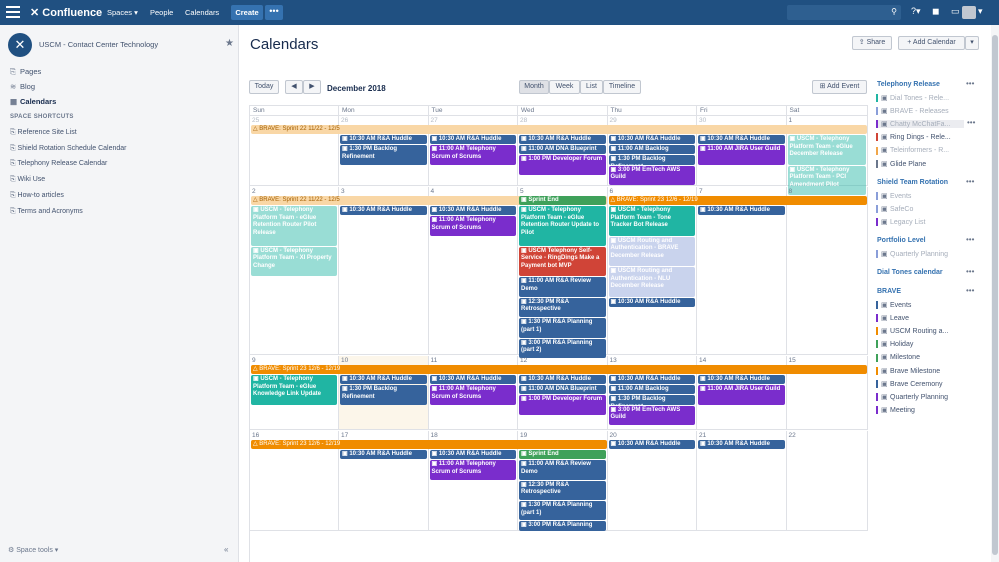 This screenshot has width=999, height=562. I want to click on space-name: USCM - Contact Center Technology, so click(98, 44).